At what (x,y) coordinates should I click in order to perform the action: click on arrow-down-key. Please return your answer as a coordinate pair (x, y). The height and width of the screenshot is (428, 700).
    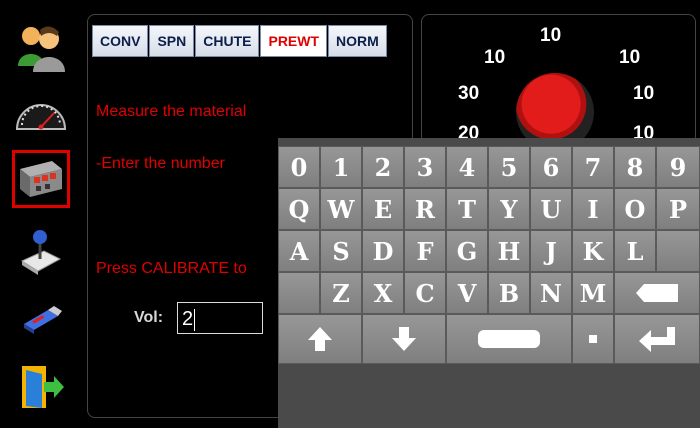
    Looking at the image, I should click on (404, 339).